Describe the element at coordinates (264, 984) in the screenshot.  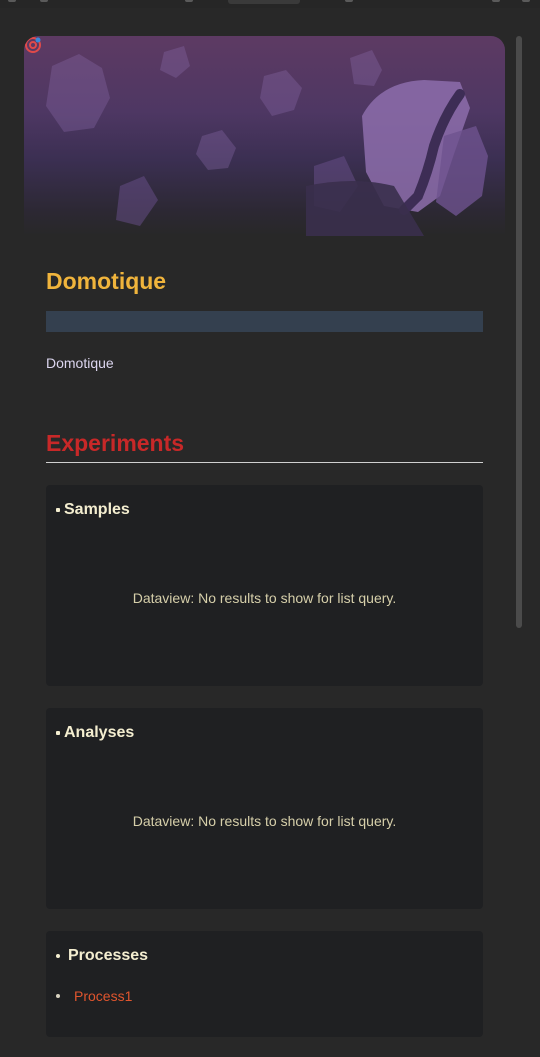
I see `processes-card: Processes Process1` at that location.